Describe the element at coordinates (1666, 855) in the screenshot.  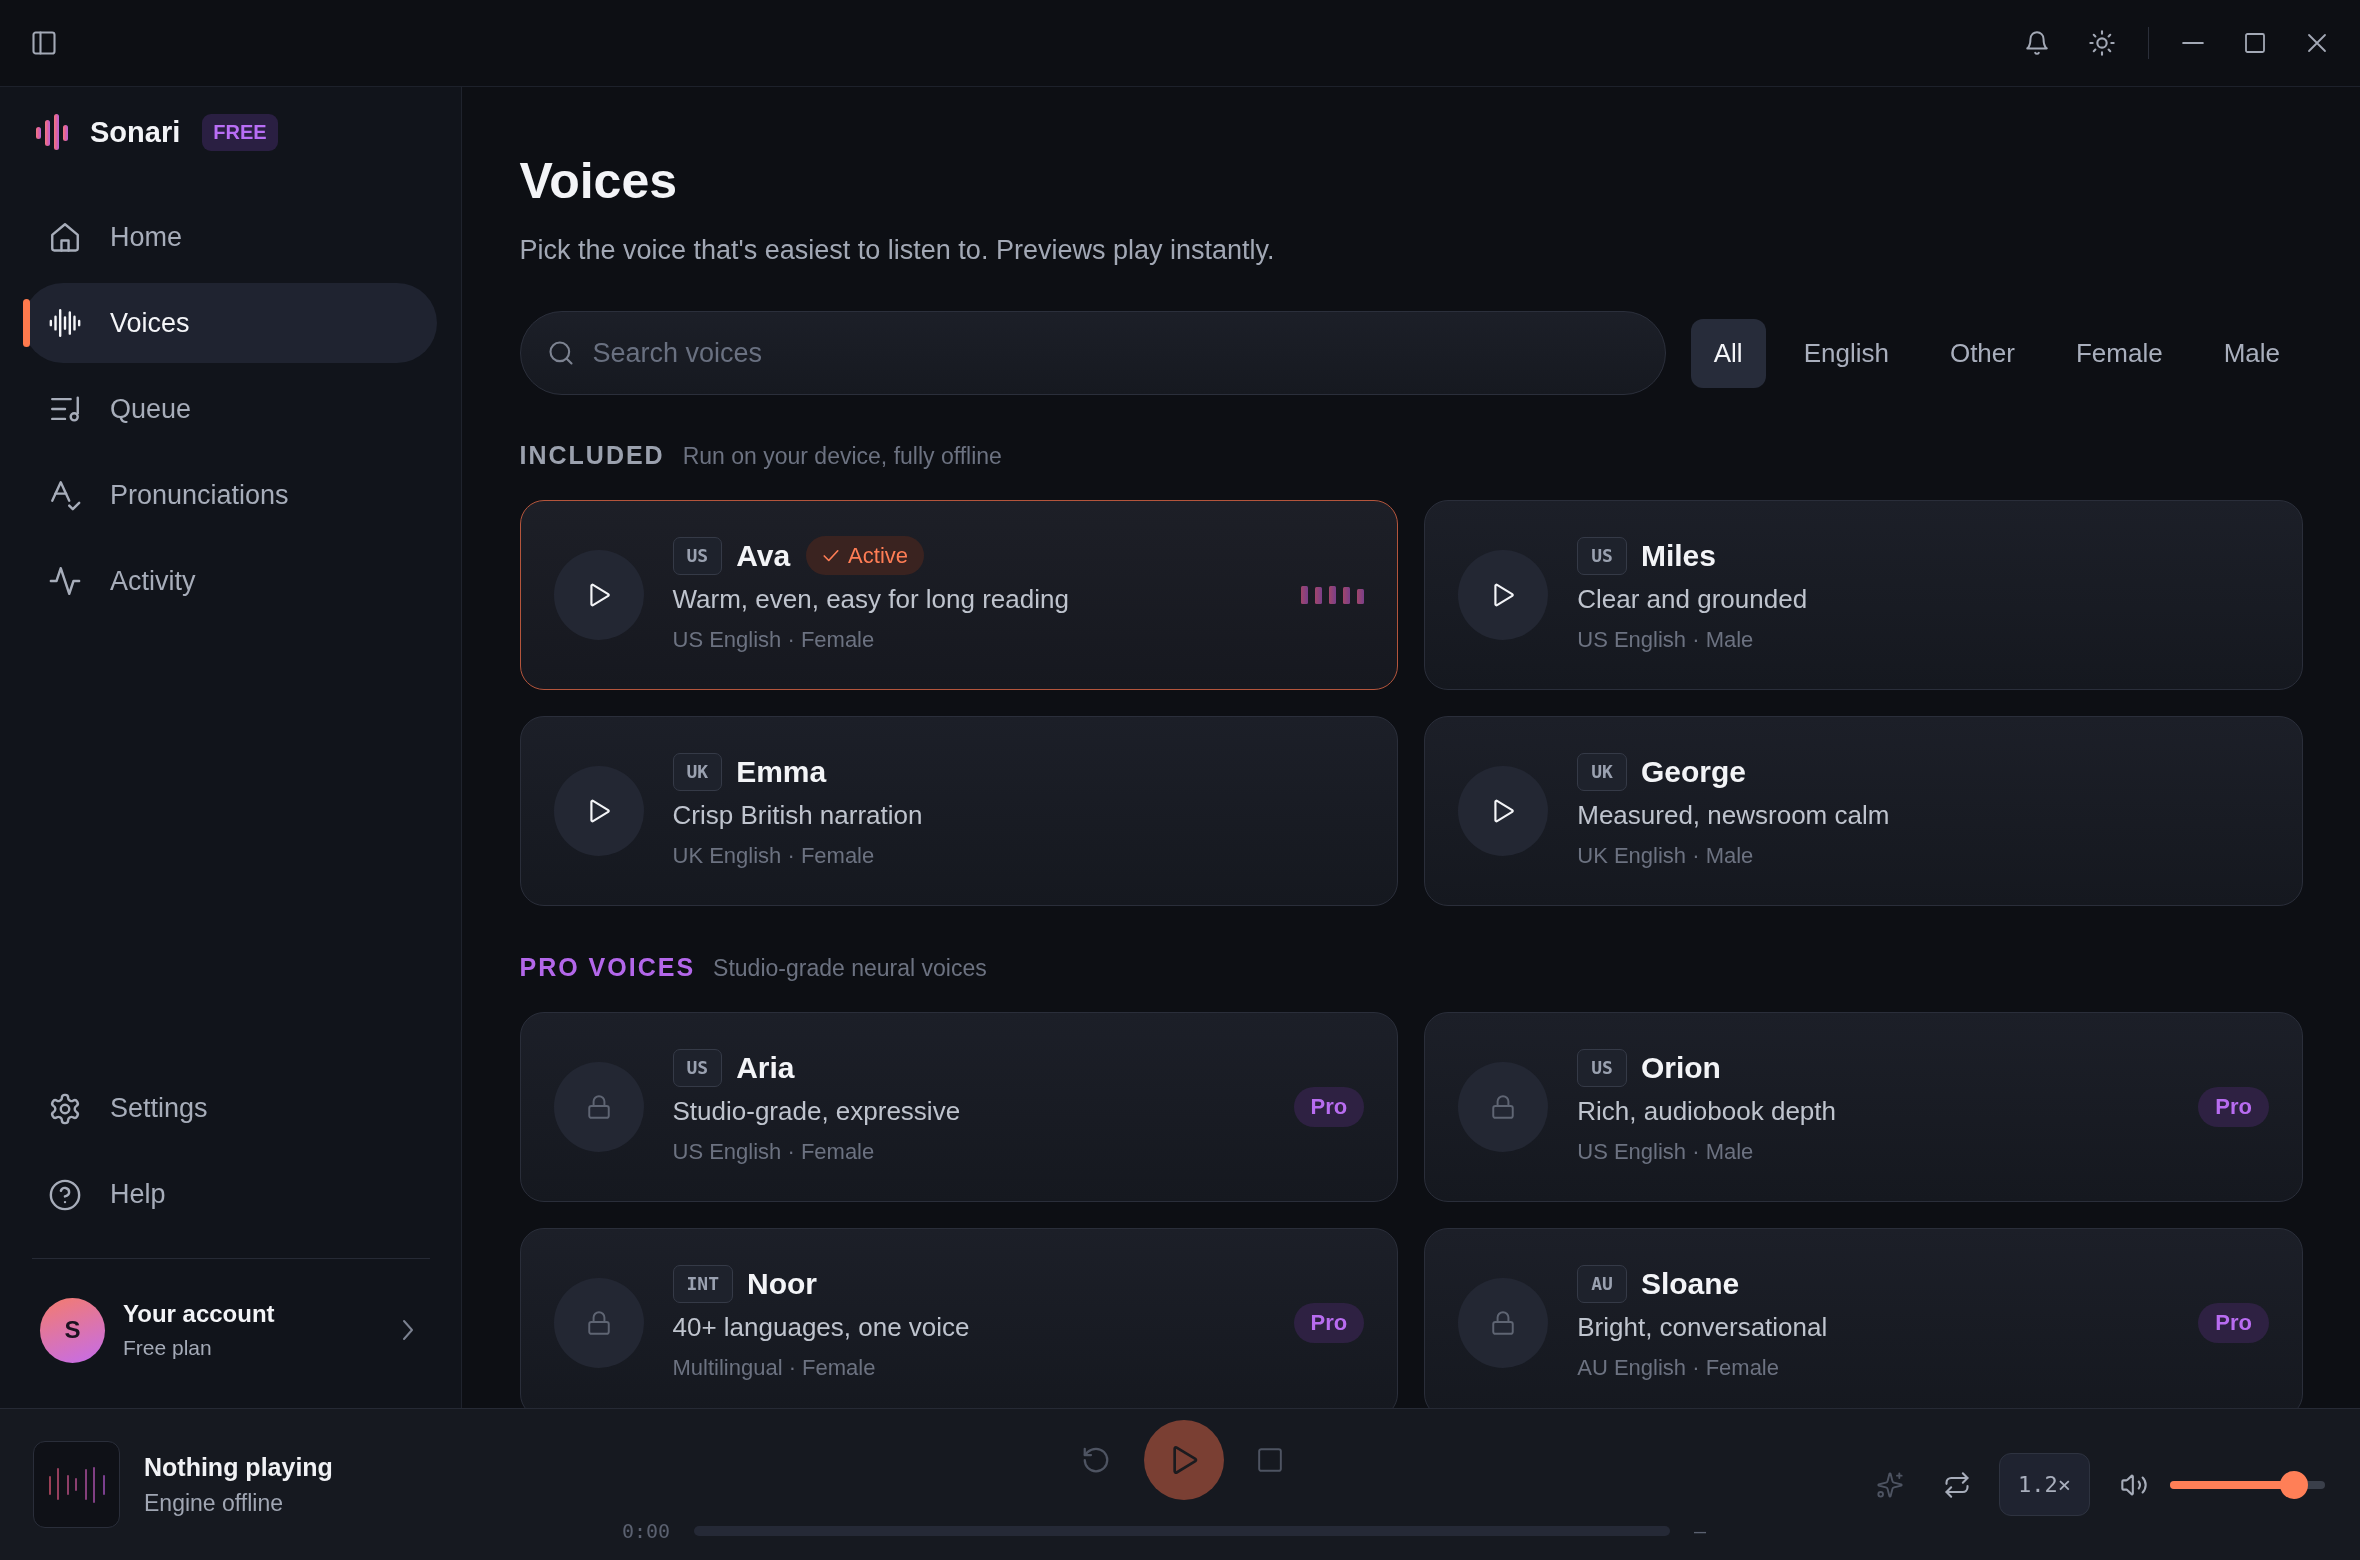
I see `voice-details: UK English · Male` at that location.